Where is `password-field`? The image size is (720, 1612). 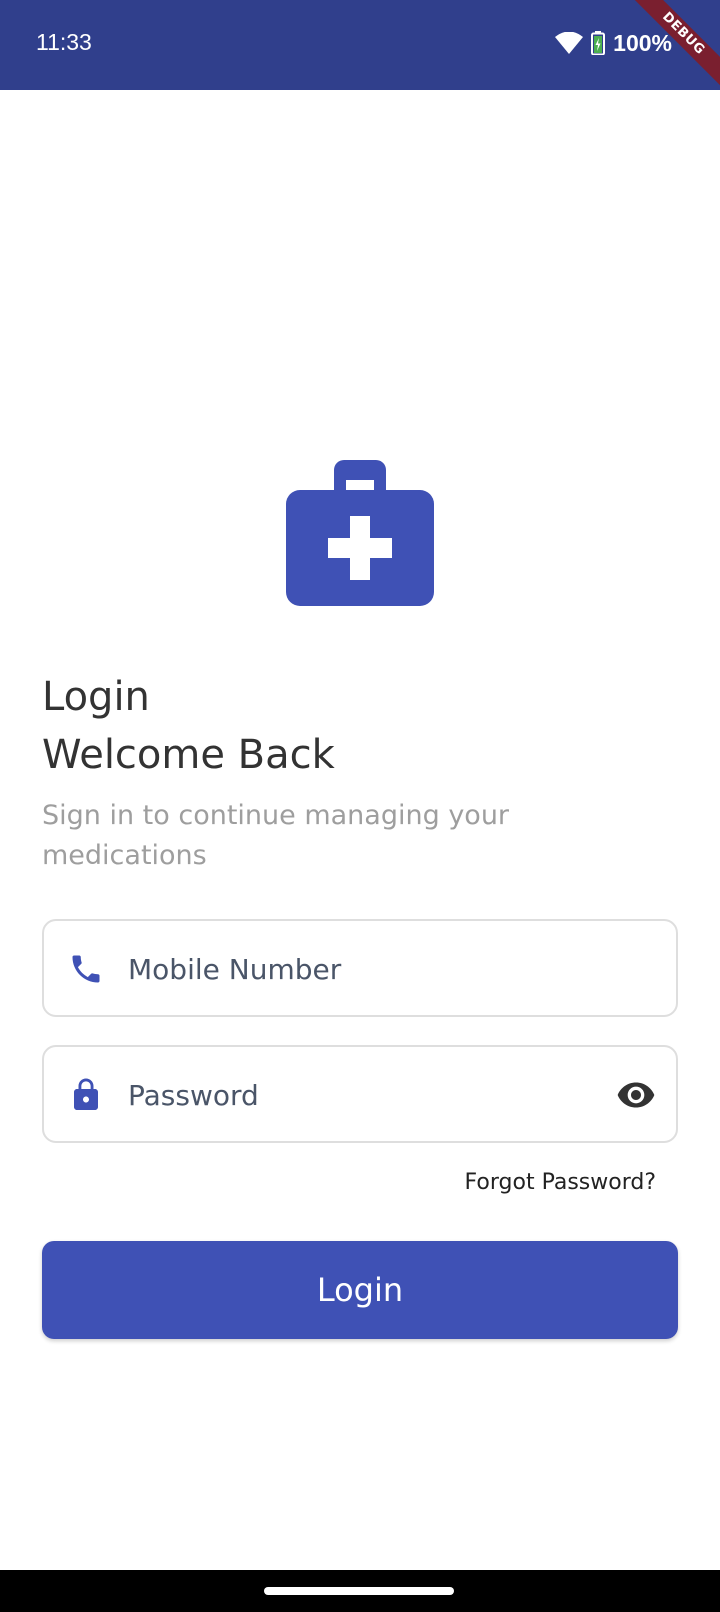
password-field is located at coordinates (360, 1094).